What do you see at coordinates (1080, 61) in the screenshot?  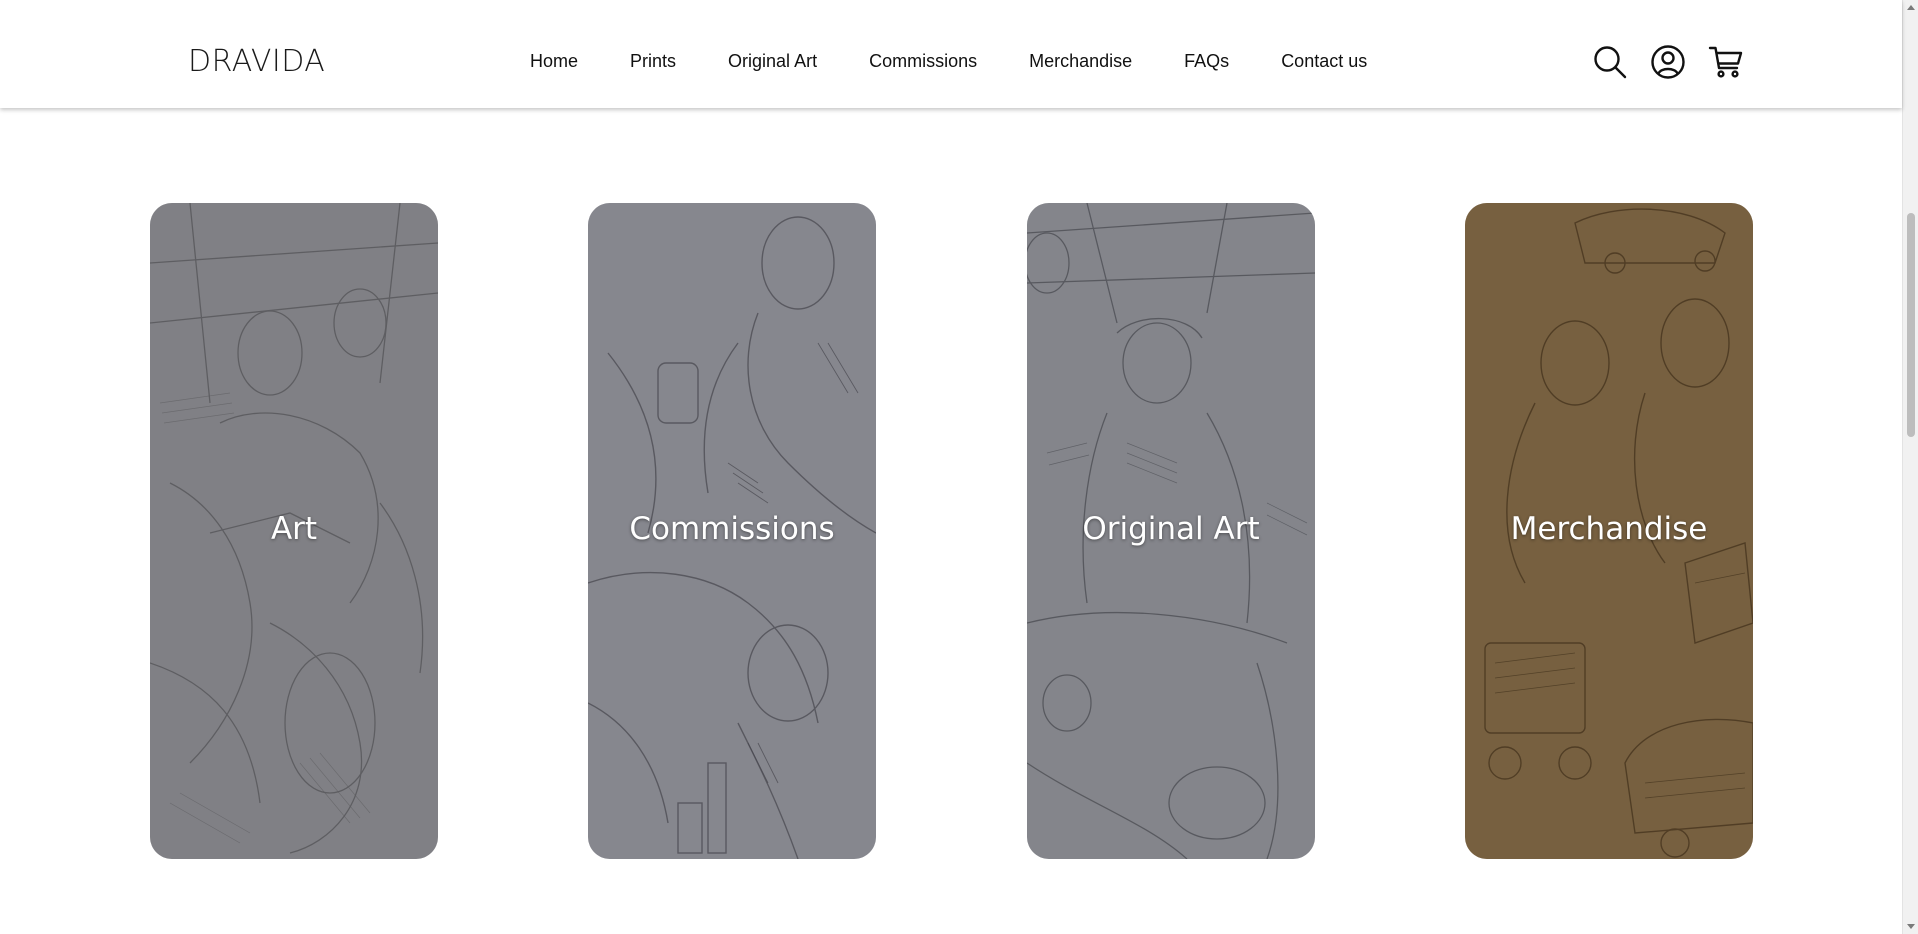 I see `nav-link-merchandise: Merchandise` at bounding box center [1080, 61].